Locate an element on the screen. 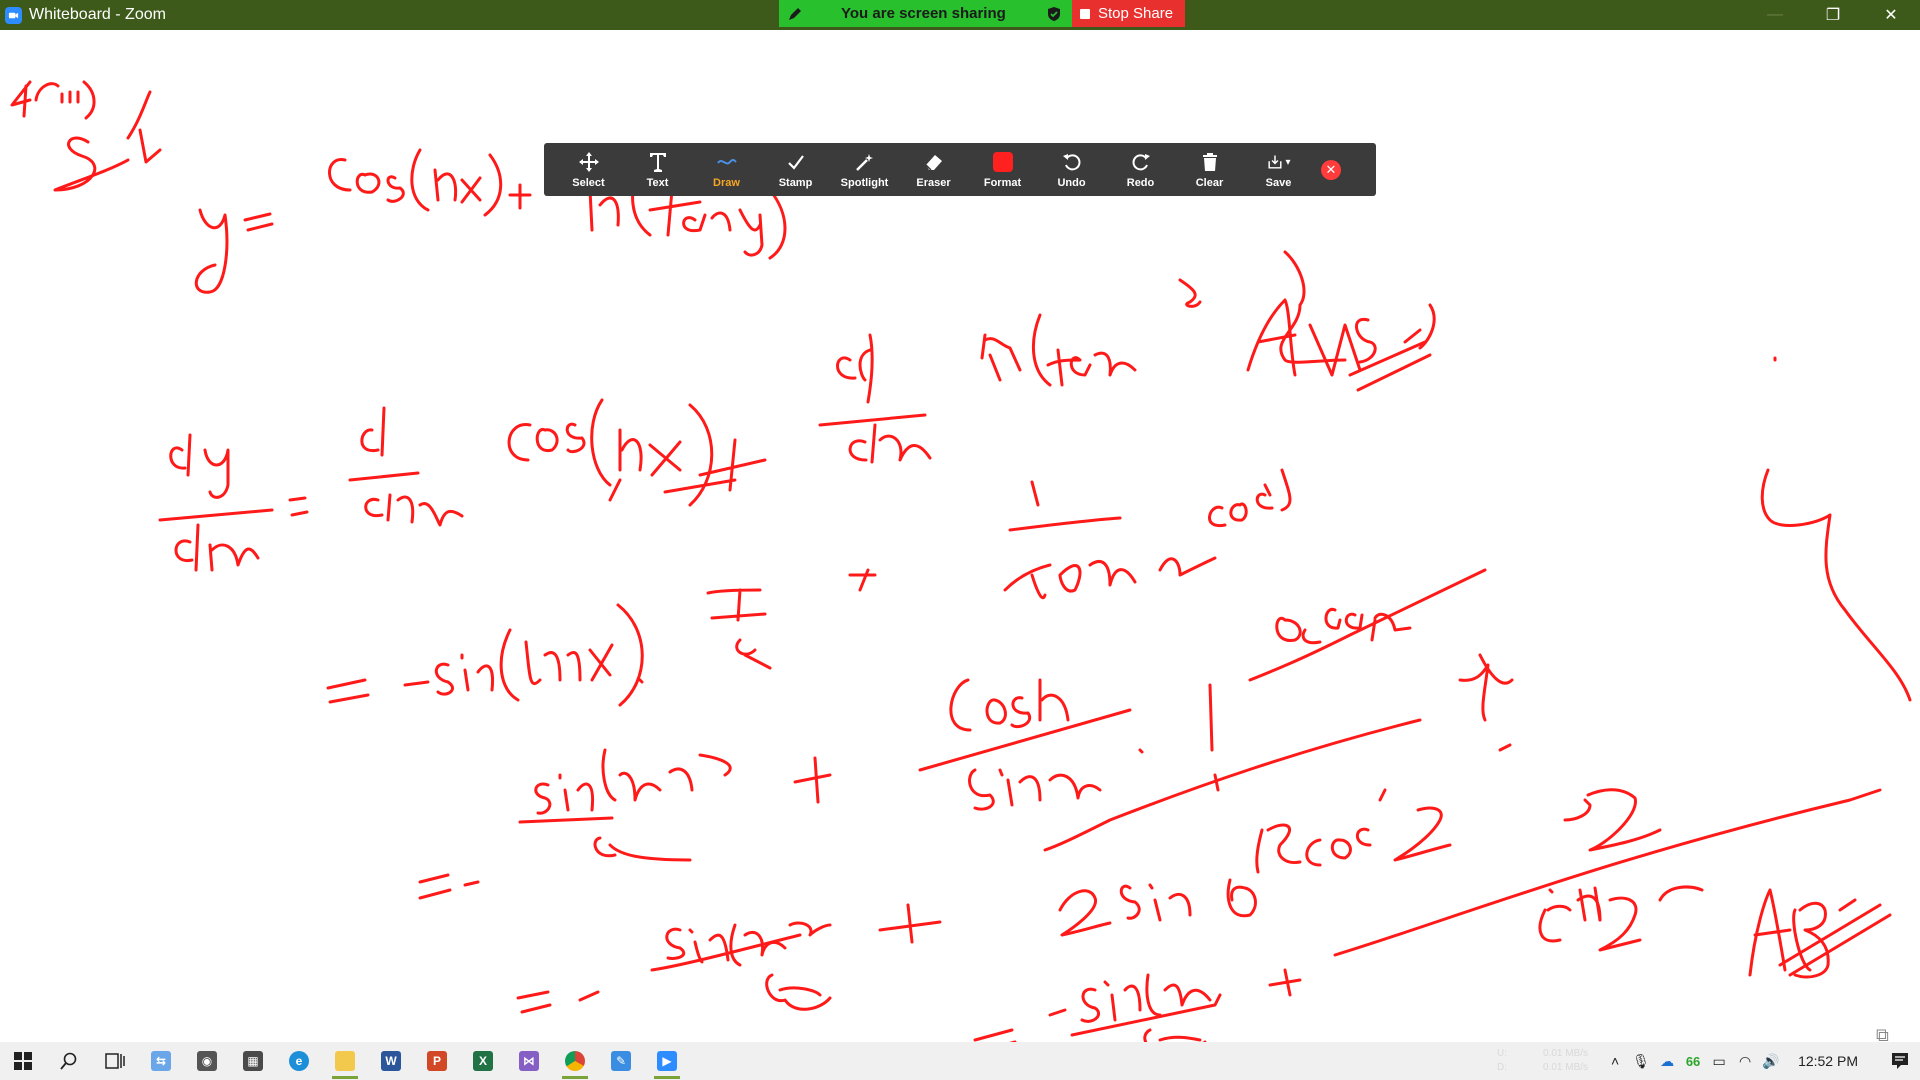 Image resolution: width=1920 pixels, height=1080 pixels. visual-studio-icon: ⋈ is located at coordinates (529, 1061).